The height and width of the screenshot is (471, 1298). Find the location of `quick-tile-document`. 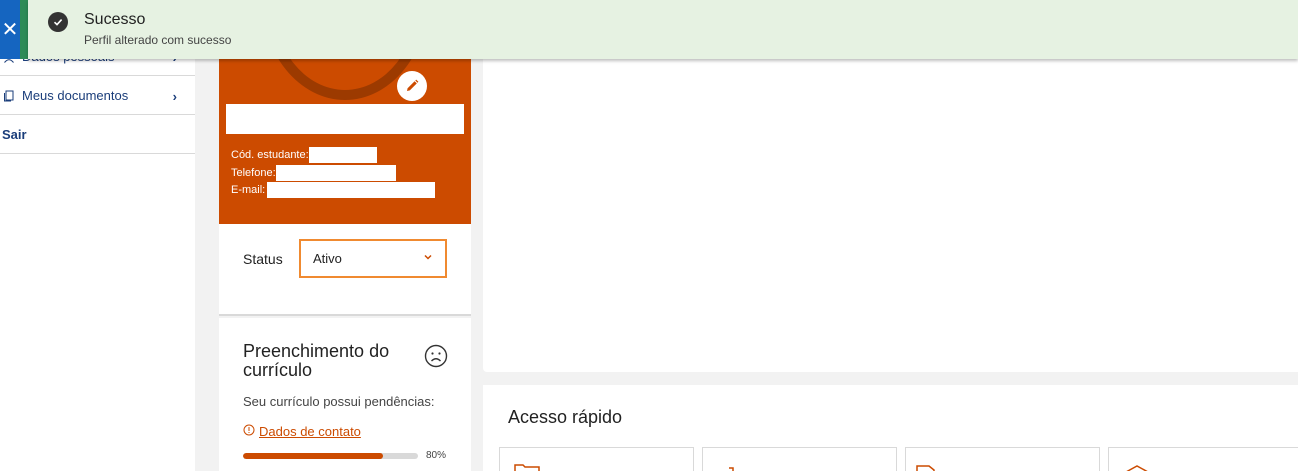

quick-tile-document is located at coordinates (1002, 459).